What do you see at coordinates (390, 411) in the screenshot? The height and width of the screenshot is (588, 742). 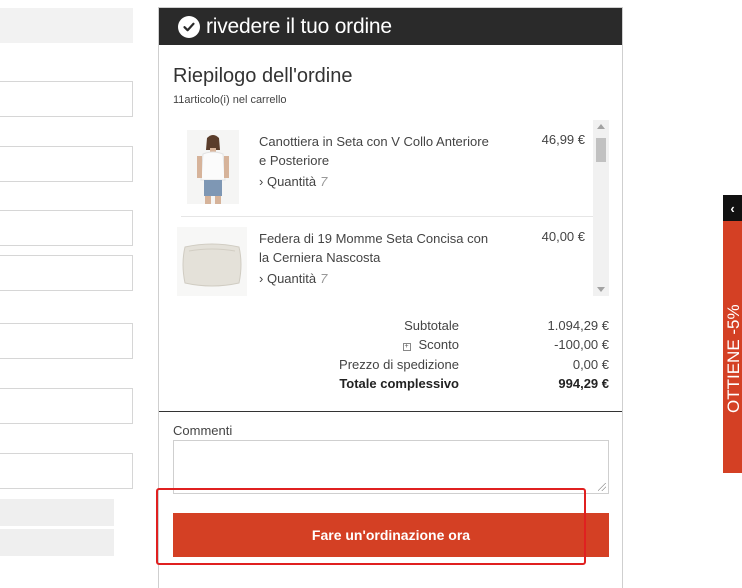 I see `section-divider` at bounding box center [390, 411].